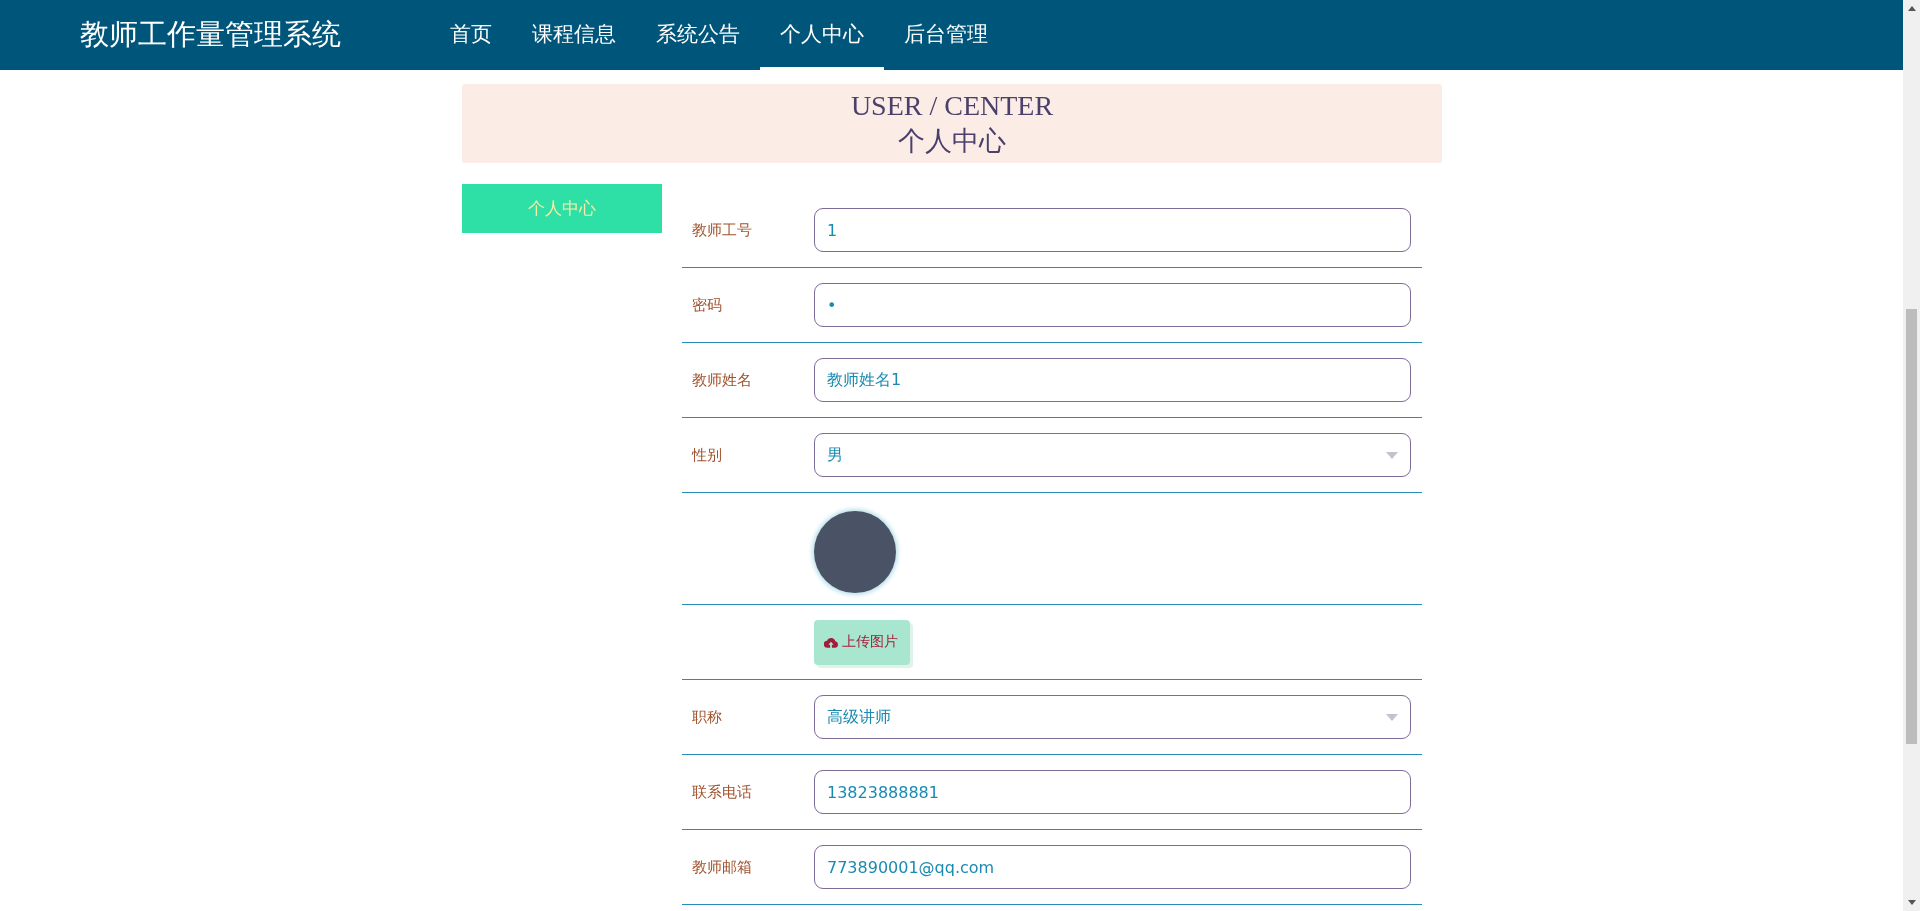  What do you see at coordinates (822, 35) in the screenshot?
I see `nav-tab: 个人中心` at bounding box center [822, 35].